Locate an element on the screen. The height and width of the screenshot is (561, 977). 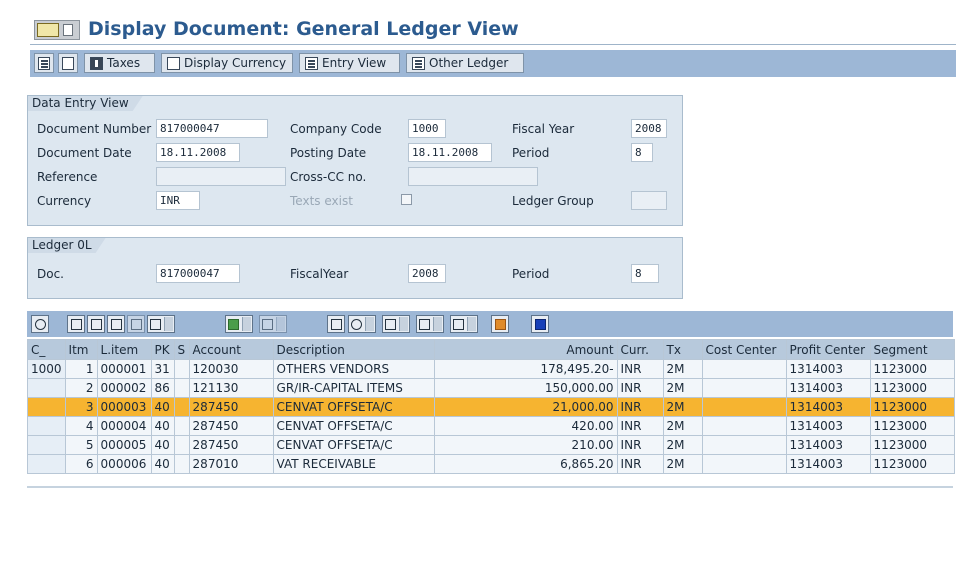
views-button is located at coordinates (362, 324).